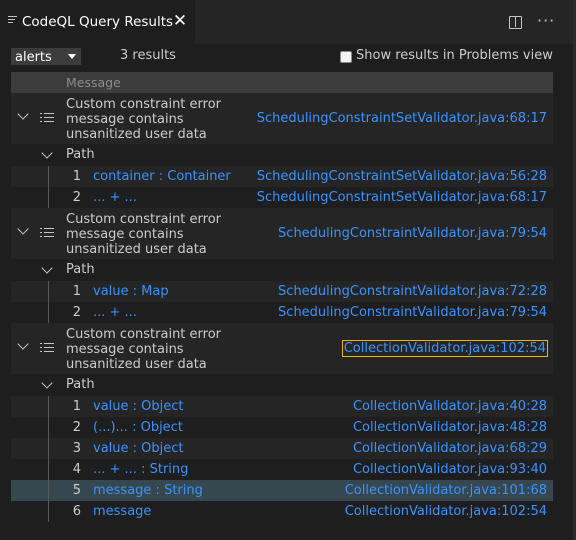 This screenshot has height=540, width=576. I want to click on step-location-link: CollectionValidator.java:101:68, so click(446, 490).